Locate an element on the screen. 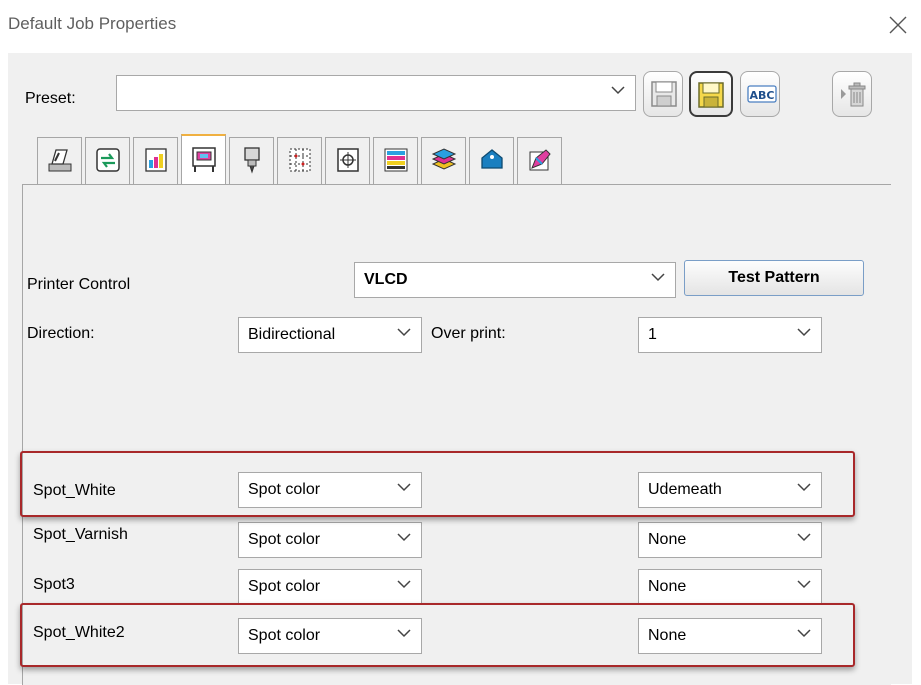 This screenshot has height=685, width=921. delete-preset-button is located at coordinates (852, 94).